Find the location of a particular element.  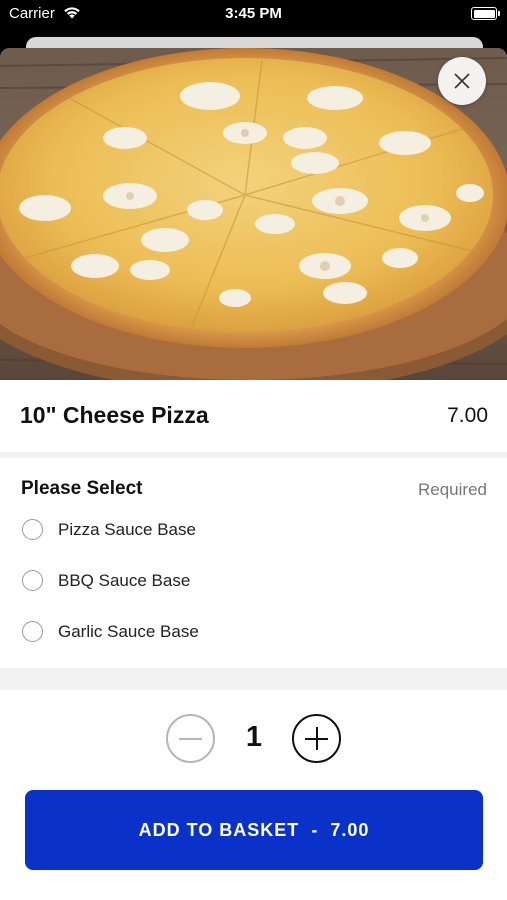

option-label: Pizza Sauce Base is located at coordinates (127, 529).